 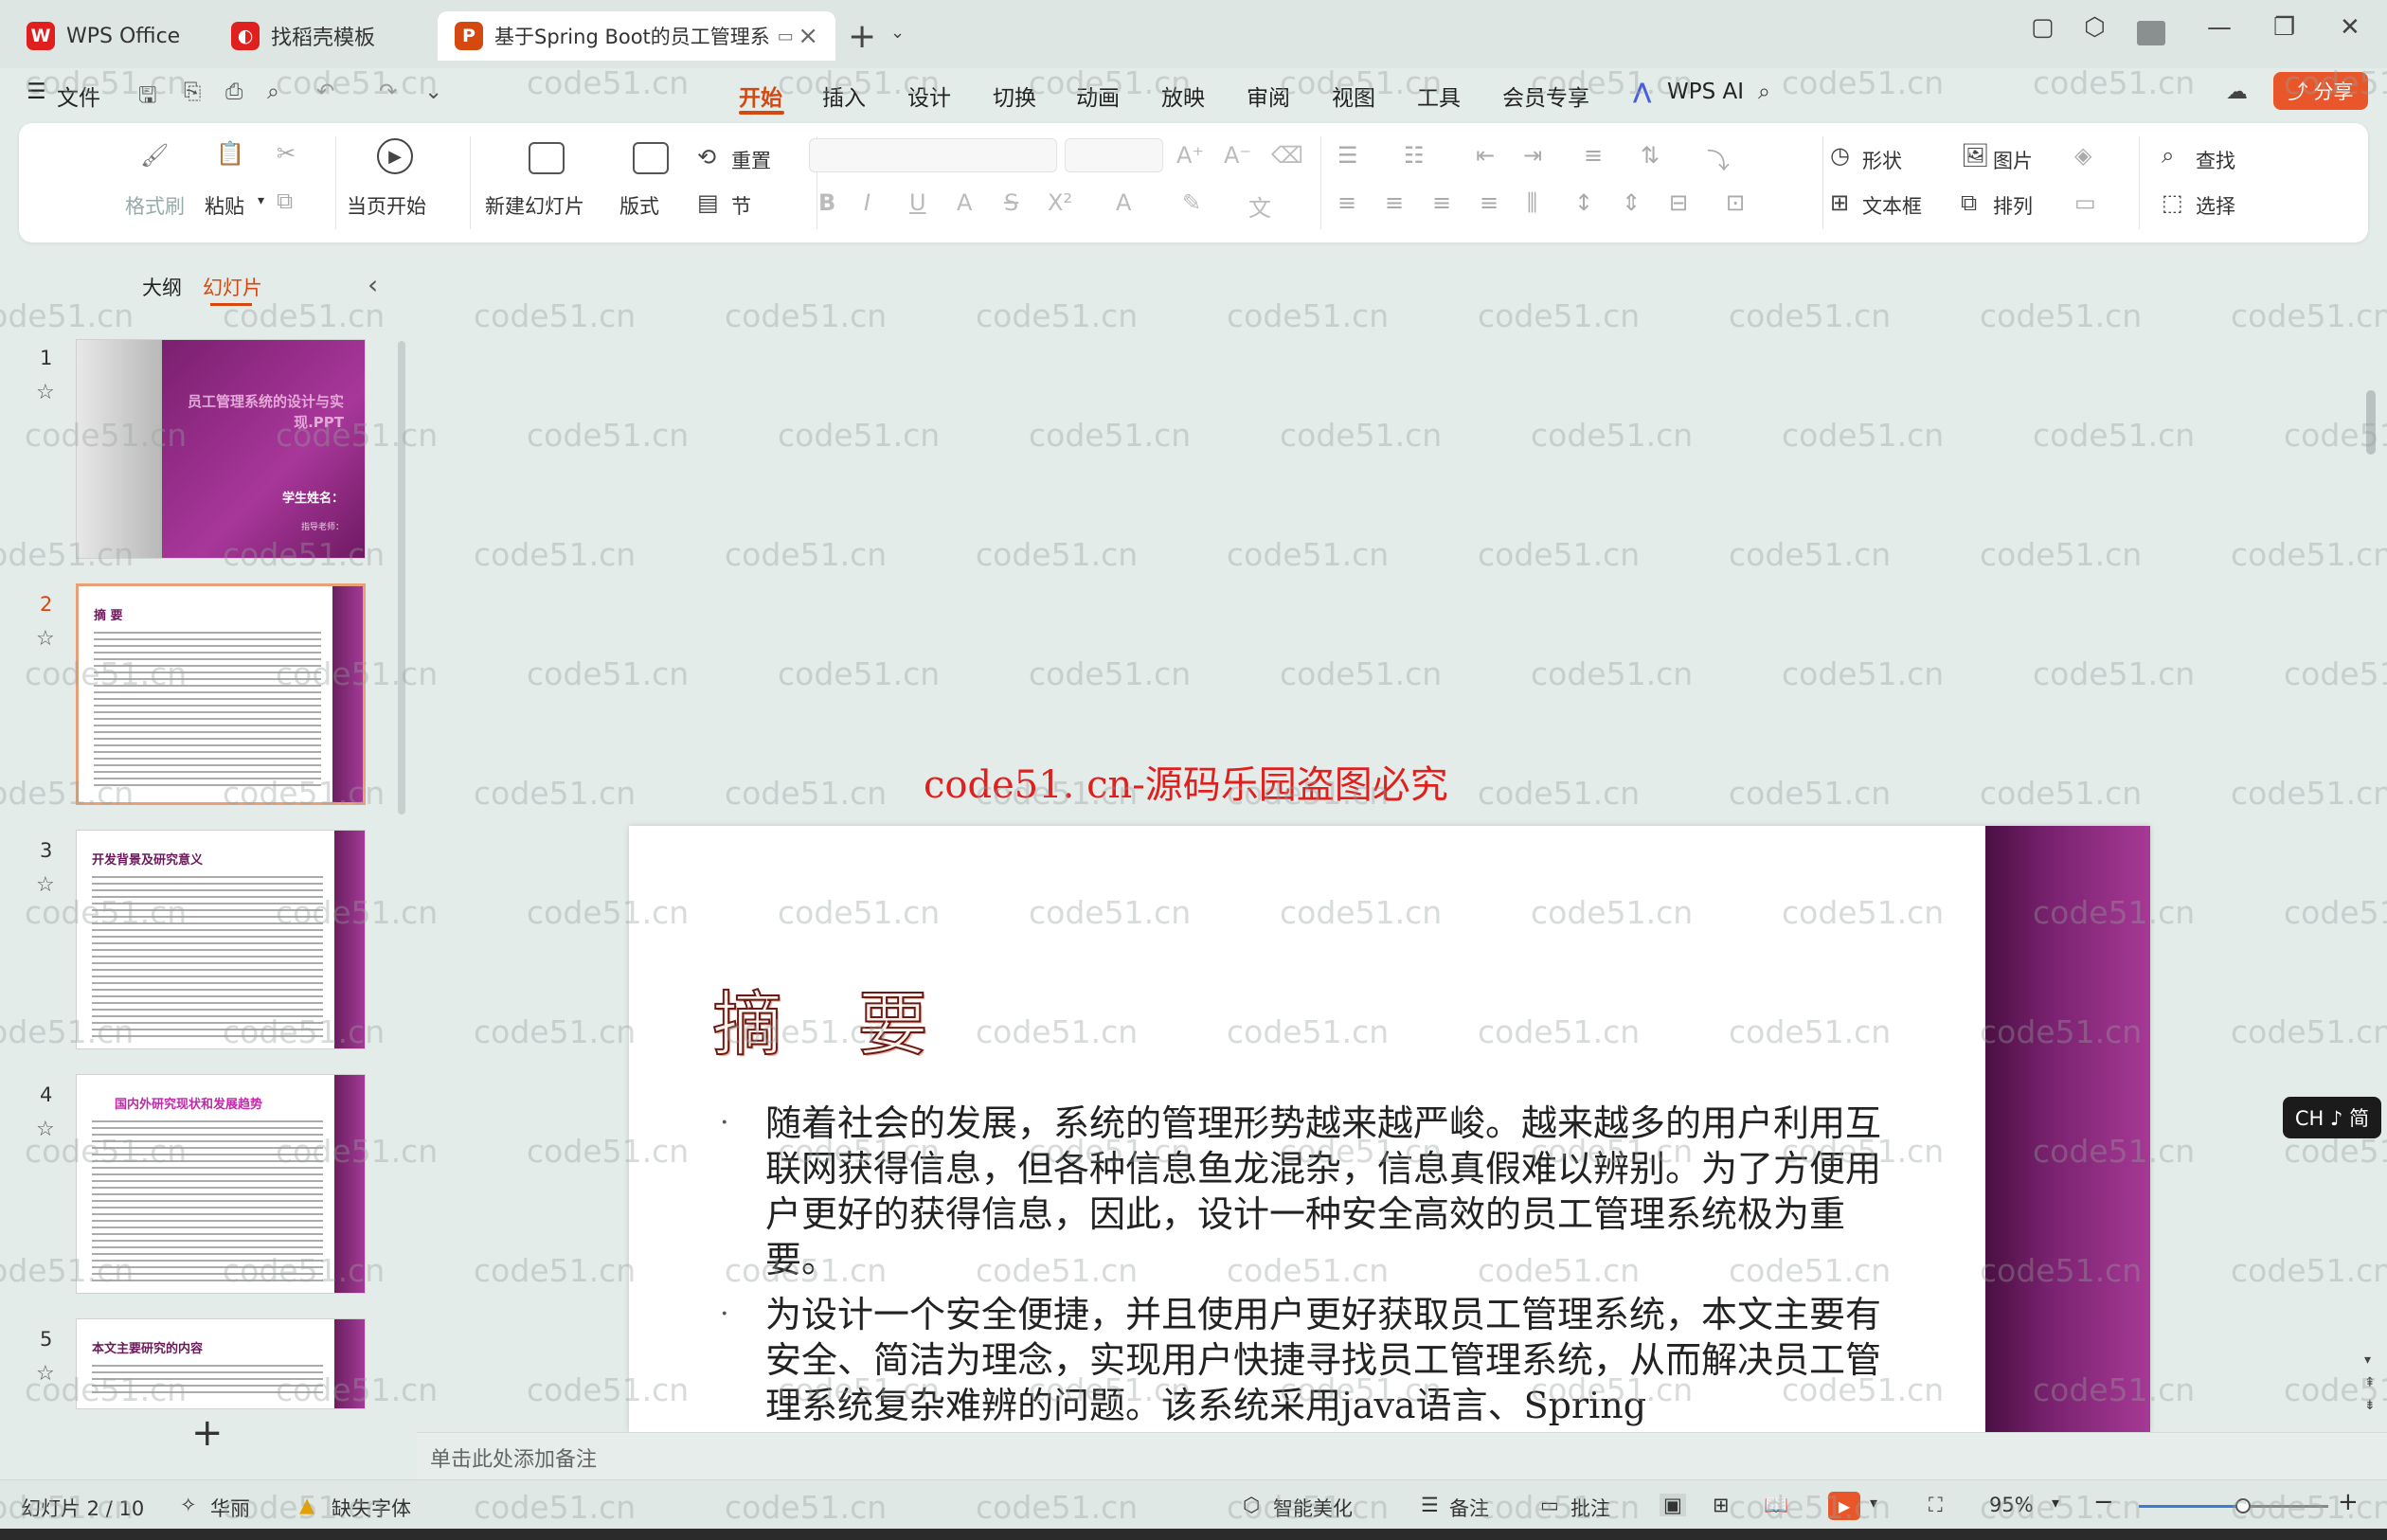 I want to click on zoom-out-icon: −, so click(x=2103, y=1502).